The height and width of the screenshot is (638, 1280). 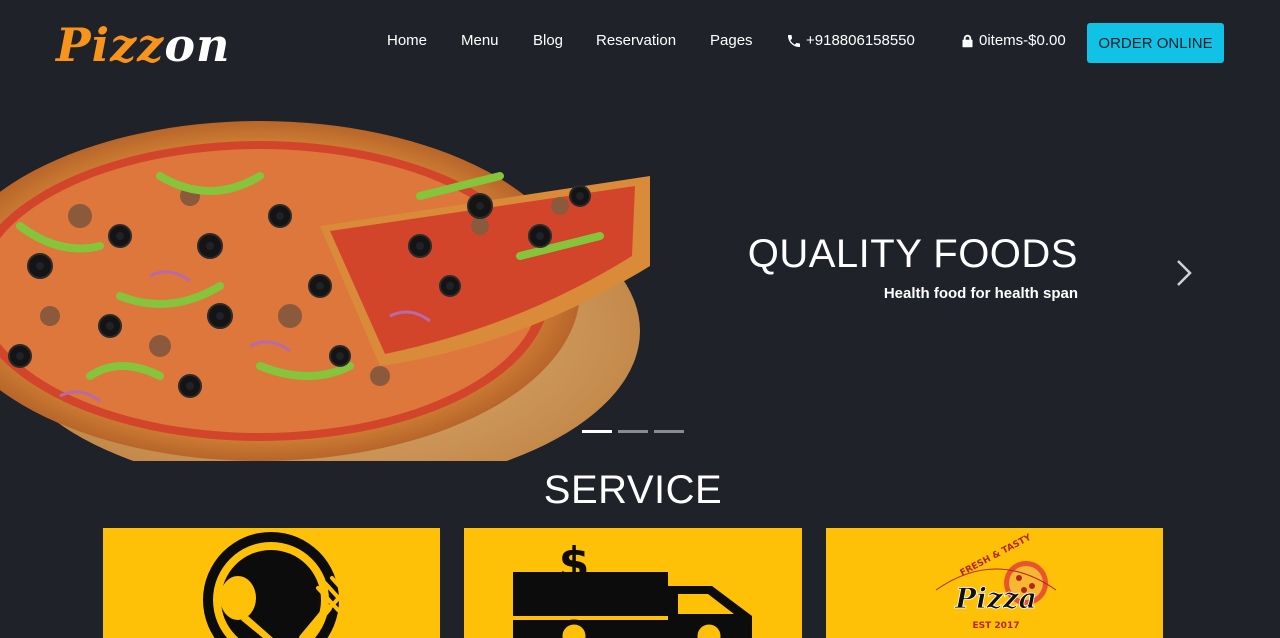 I want to click on phone-number: +918806158550, so click(x=860, y=40).